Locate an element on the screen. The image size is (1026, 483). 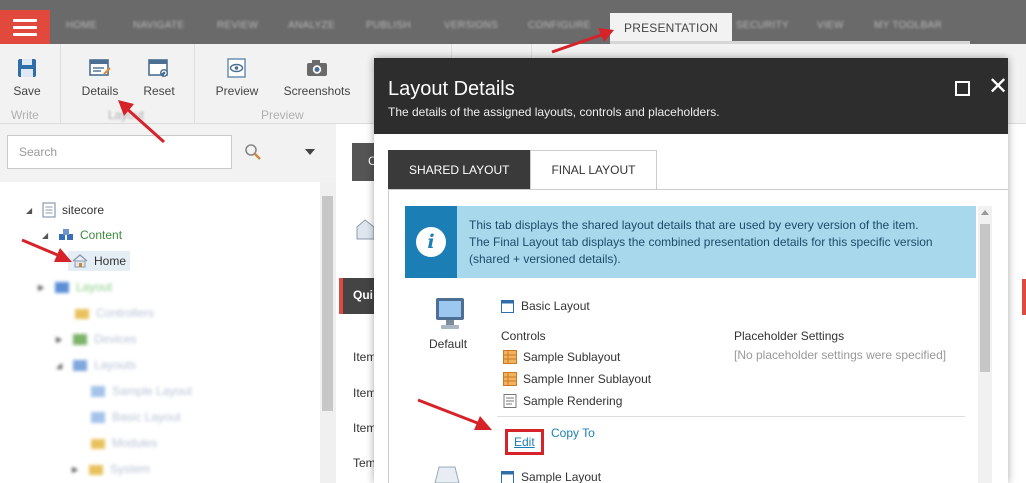
control-item: Sample Inner Sublayout is located at coordinates (577, 379).